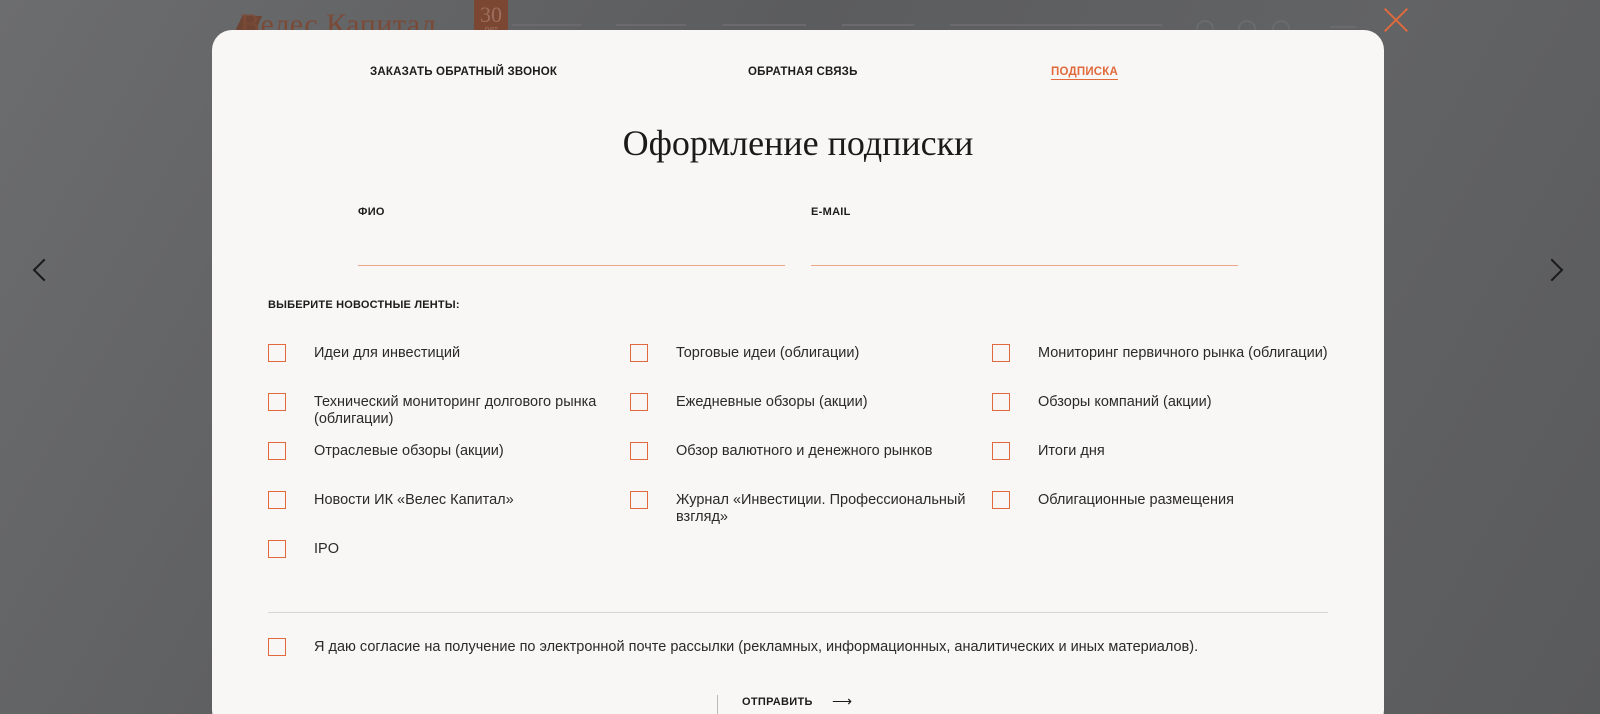 This screenshot has width=1600, height=714. I want to click on tab-callback: ЗАКАЗАТЬ ОБРАТНЫЙ ЗВОНОК, so click(463, 72).